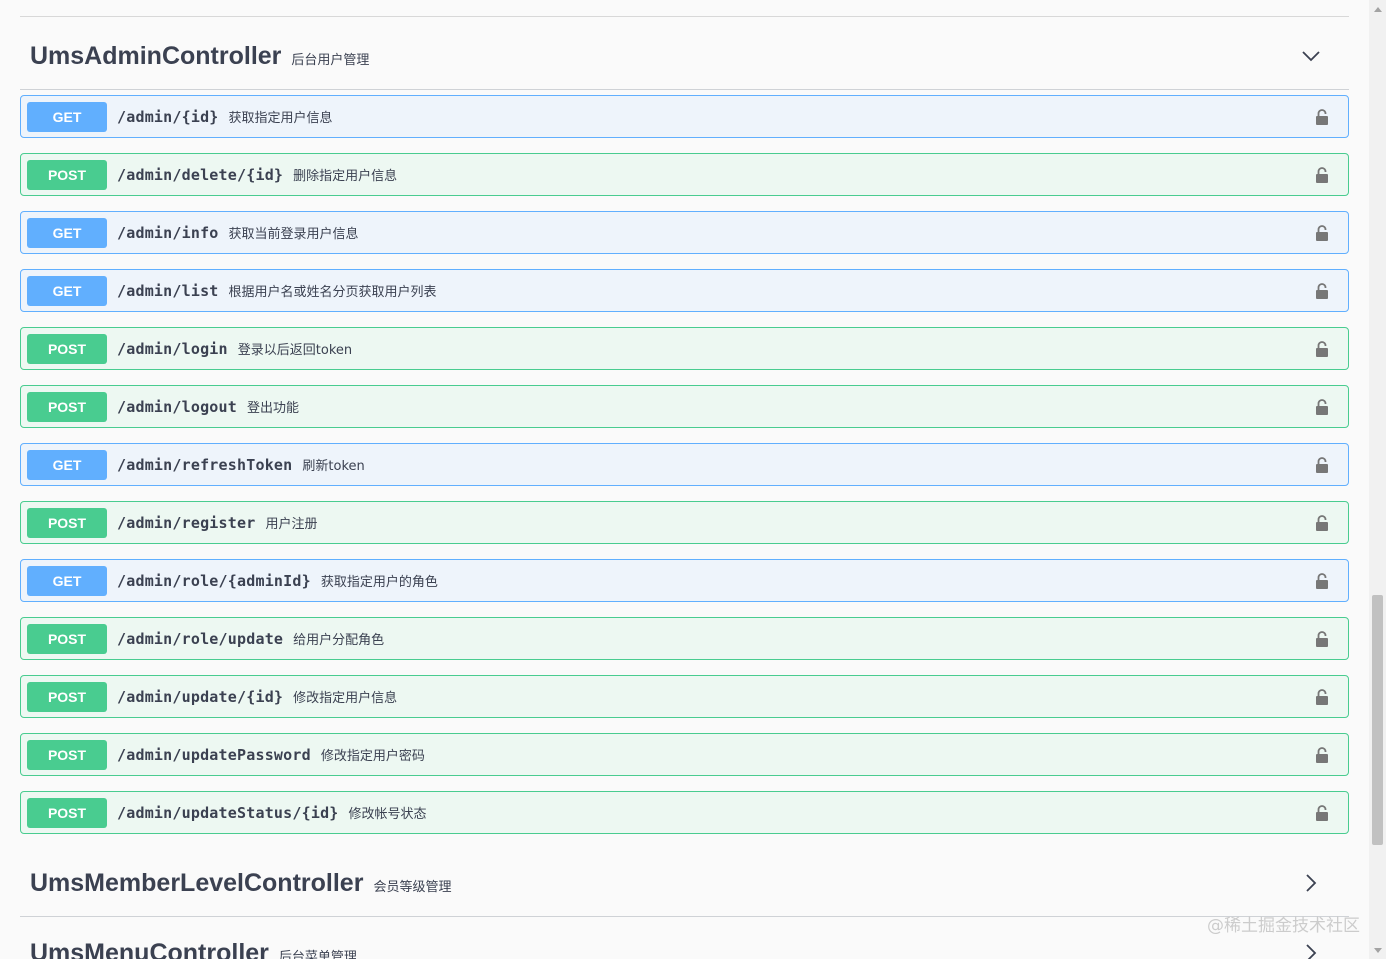 The width and height of the screenshot is (1386, 959). Describe the element at coordinates (372, 756) in the screenshot. I see `endpoint-summary: 修改指定用户密码` at that location.